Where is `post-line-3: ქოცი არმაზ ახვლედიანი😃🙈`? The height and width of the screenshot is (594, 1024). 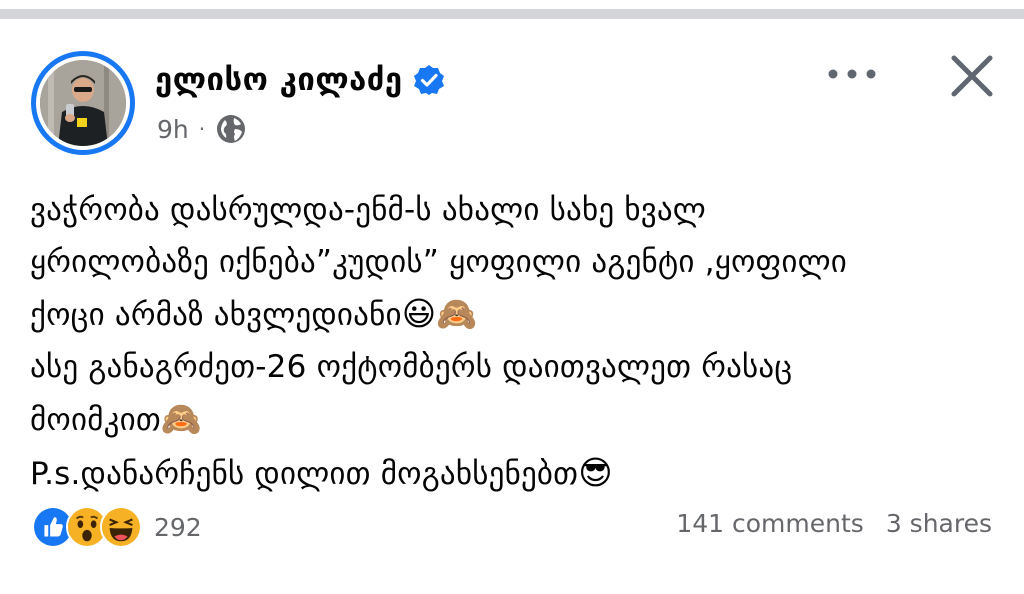 post-line-3: ქოცი არმაზ ახვლედიანი😃🙈 is located at coordinates (520, 315).